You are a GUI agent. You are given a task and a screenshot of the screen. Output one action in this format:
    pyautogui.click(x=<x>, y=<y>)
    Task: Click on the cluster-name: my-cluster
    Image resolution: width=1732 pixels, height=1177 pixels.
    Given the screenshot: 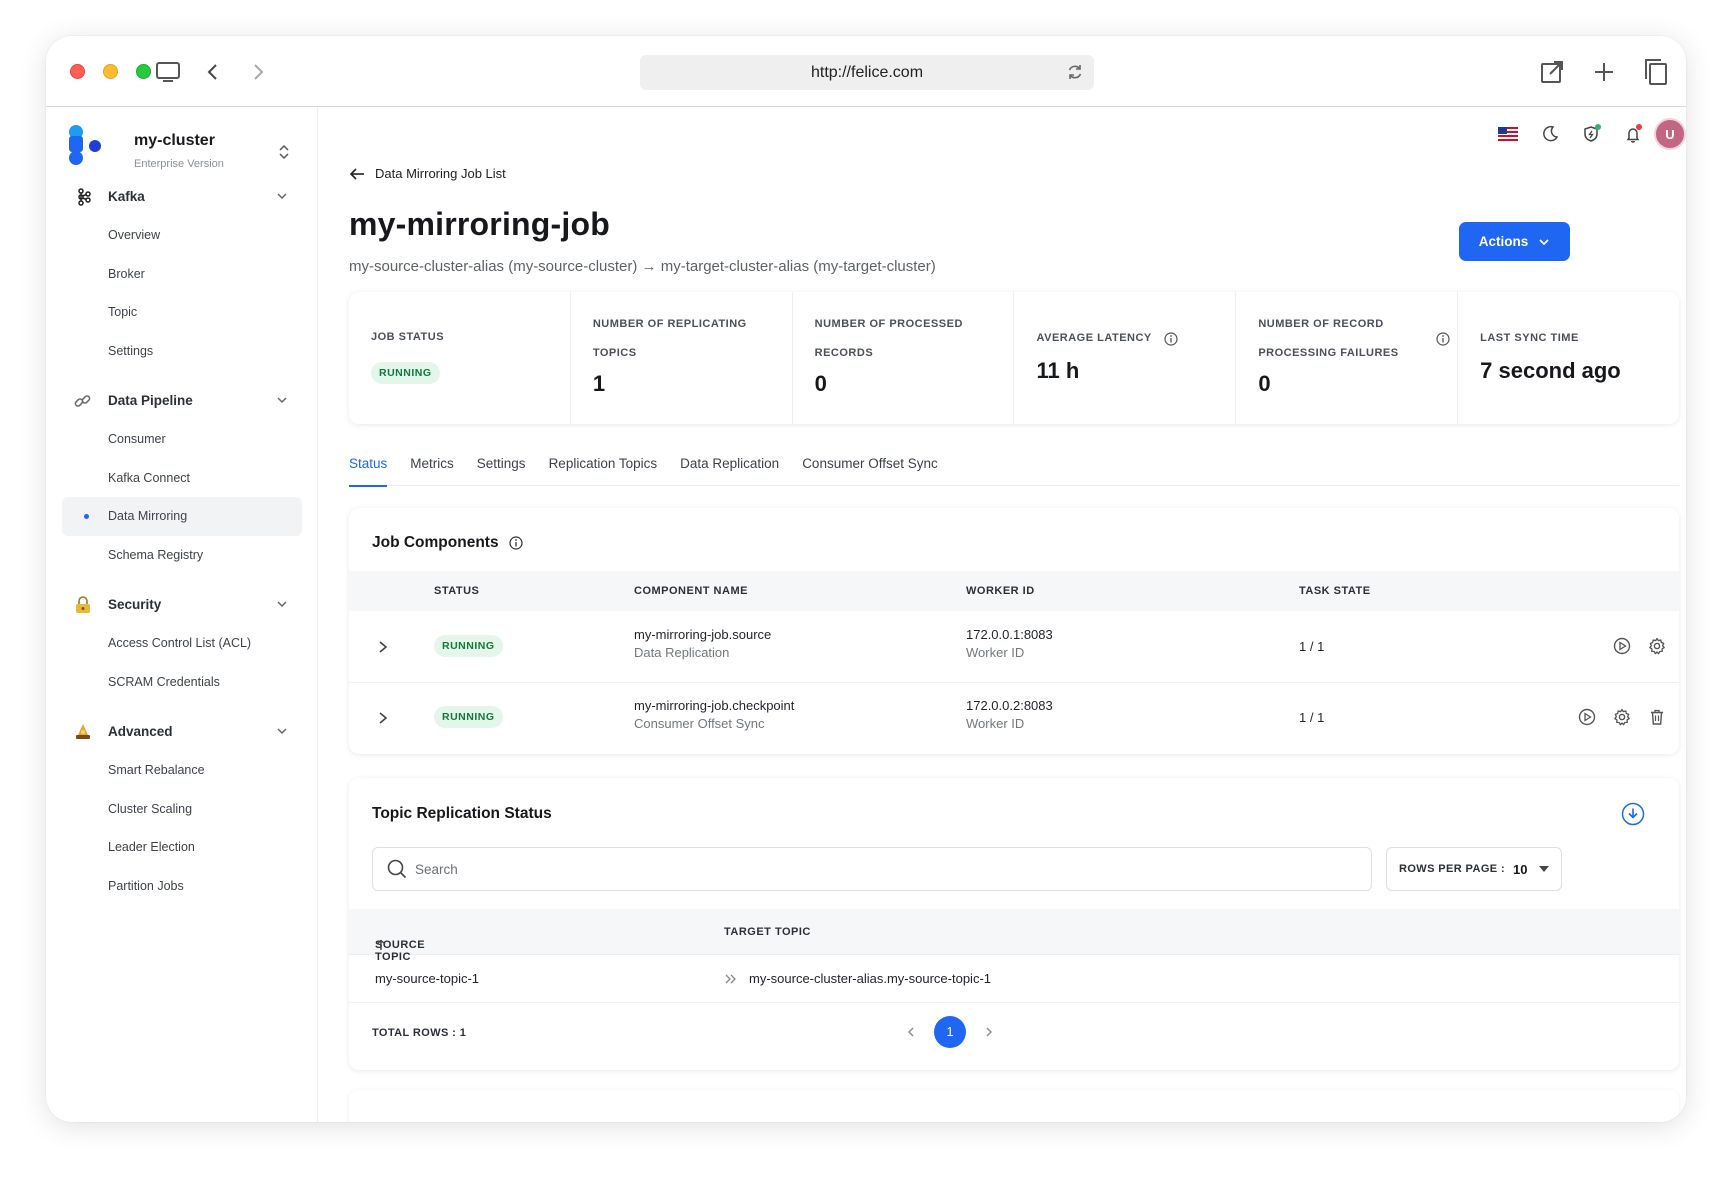 What is the action you would take?
    pyautogui.click(x=174, y=140)
    